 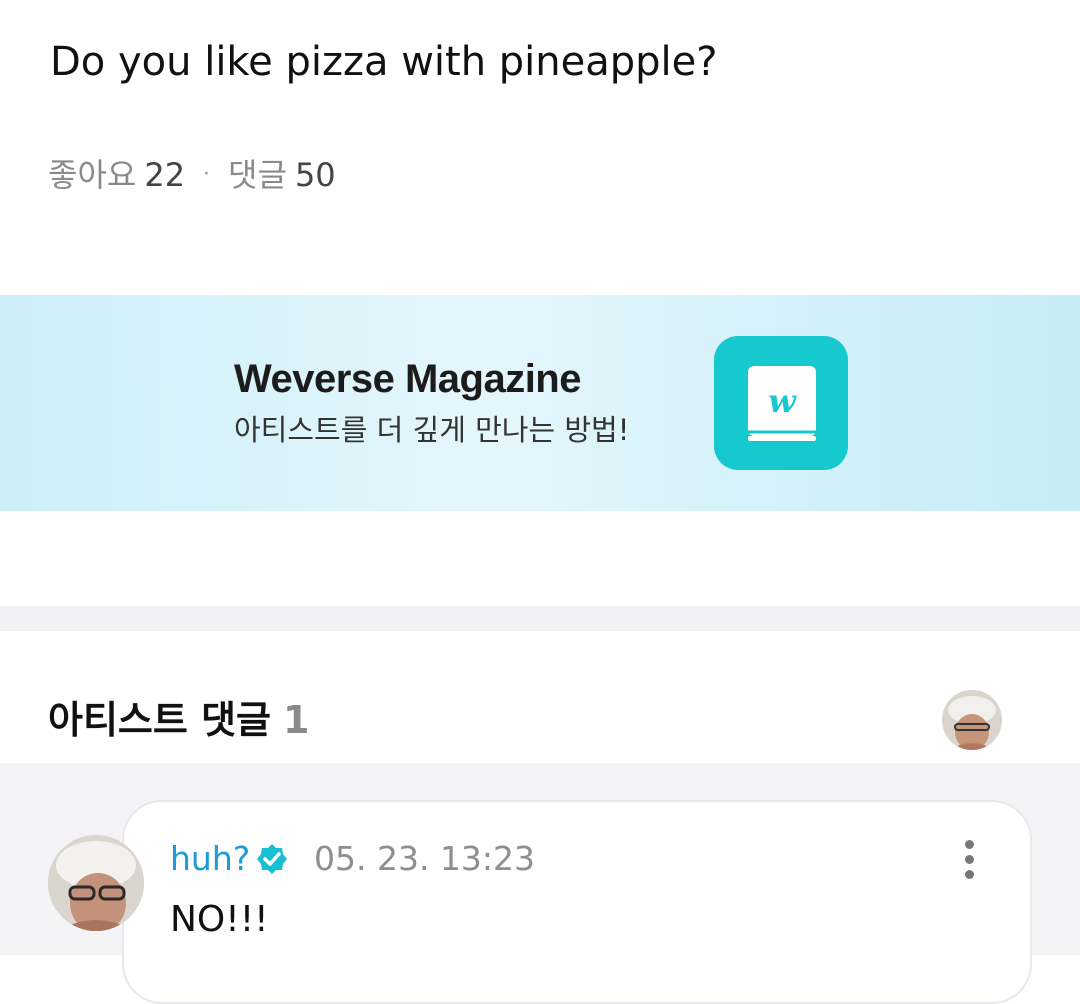 What do you see at coordinates (425, 858) in the screenshot?
I see `comment-timestamp: 05. 23. 13:23` at bounding box center [425, 858].